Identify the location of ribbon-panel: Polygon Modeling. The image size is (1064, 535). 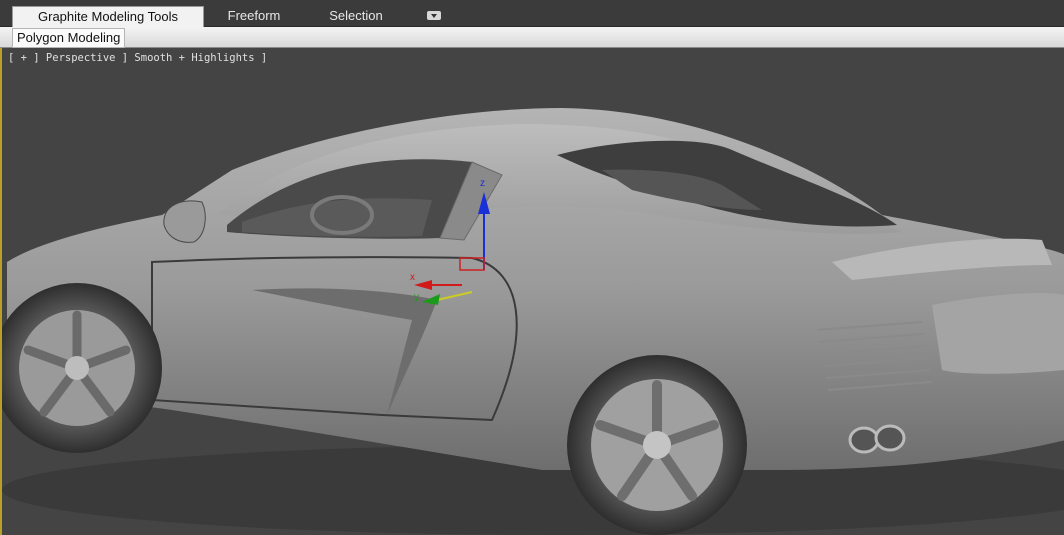
(532, 37).